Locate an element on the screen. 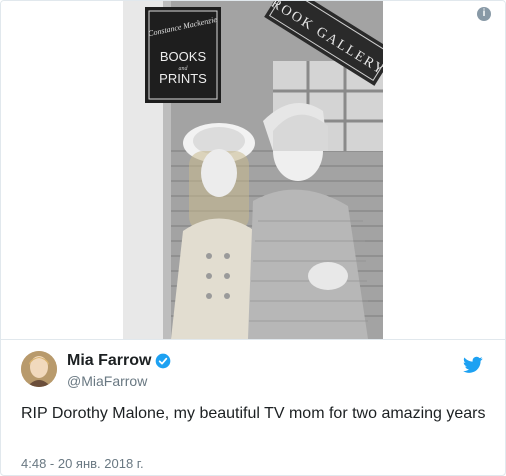 The width and height of the screenshot is (506, 476). tweet-timestamp: 4:48 - 20 янв. 2018 г. is located at coordinates (82, 463).